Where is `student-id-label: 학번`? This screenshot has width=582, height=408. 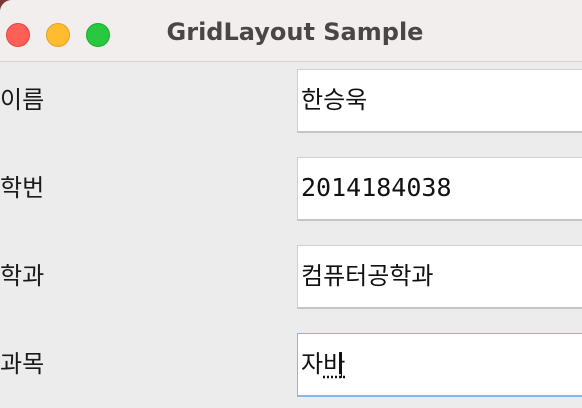 student-id-label: 학번 is located at coordinates (22, 188).